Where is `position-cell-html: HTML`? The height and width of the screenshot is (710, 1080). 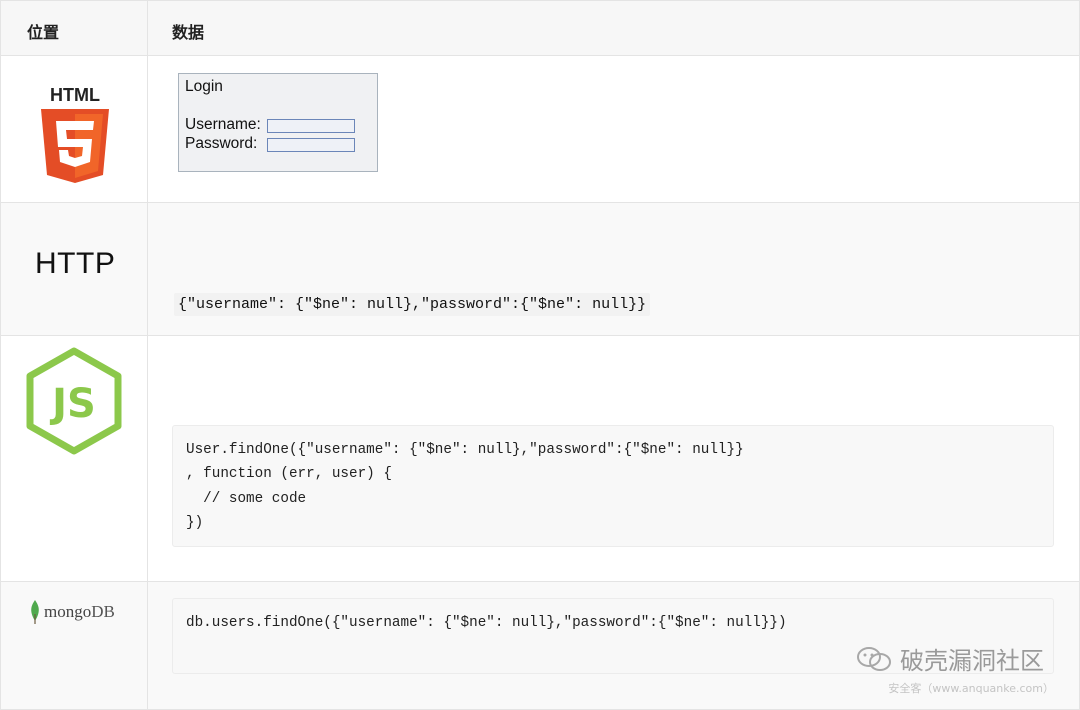
position-cell-html: HTML is located at coordinates (74, 129).